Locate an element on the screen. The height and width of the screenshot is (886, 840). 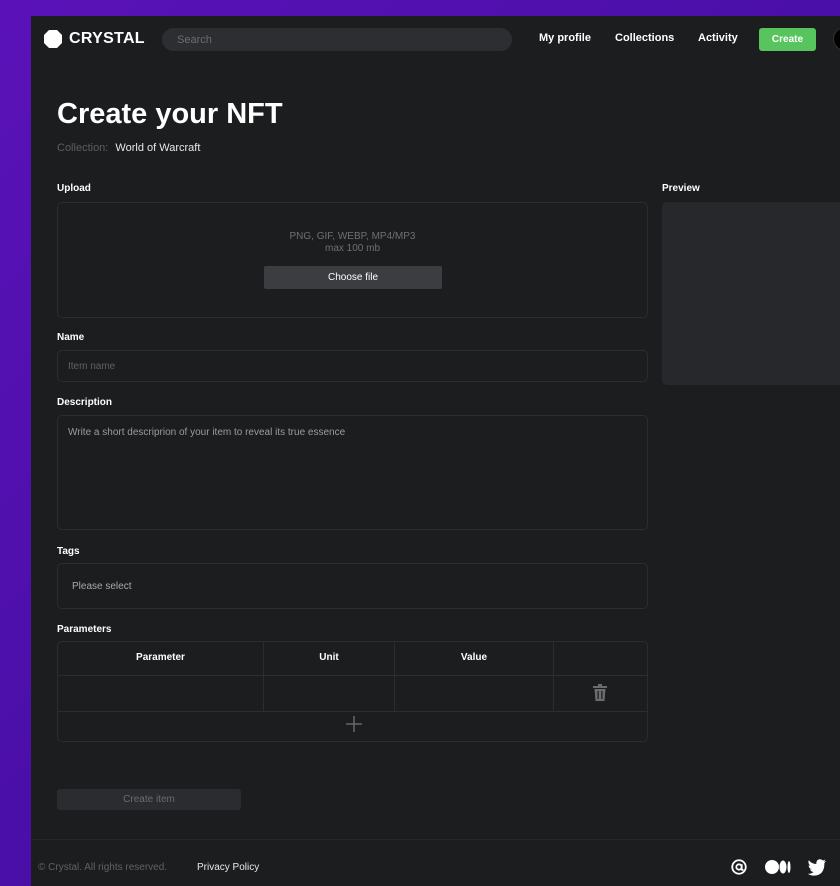
create-item-button: Create item is located at coordinates (149, 799).